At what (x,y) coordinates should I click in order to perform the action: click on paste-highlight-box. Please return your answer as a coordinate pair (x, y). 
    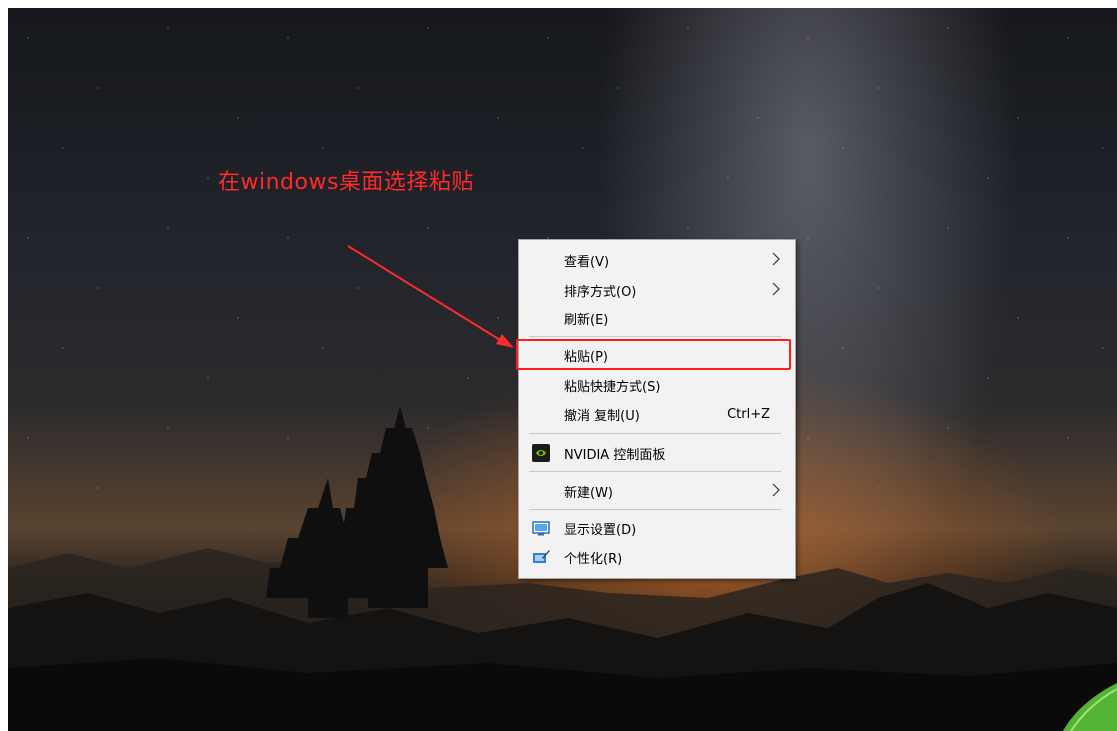
    Looking at the image, I should click on (653, 354).